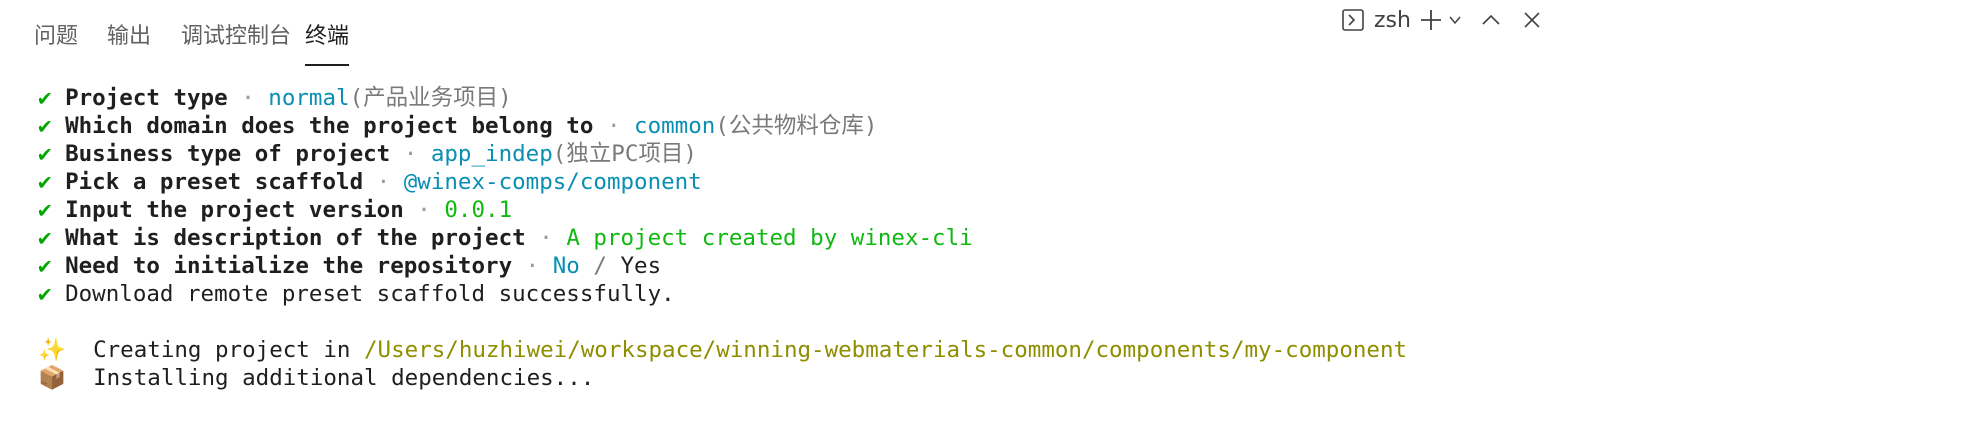 The width and height of the screenshot is (1966, 422). Describe the element at coordinates (796, 126) in the screenshot. I see `prompt-note: (公共物料仓库)` at that location.